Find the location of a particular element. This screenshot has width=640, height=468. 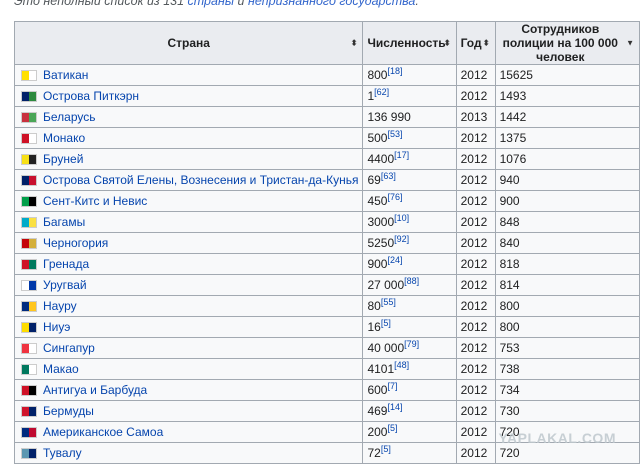

reference-link: [63] is located at coordinates (388, 176).